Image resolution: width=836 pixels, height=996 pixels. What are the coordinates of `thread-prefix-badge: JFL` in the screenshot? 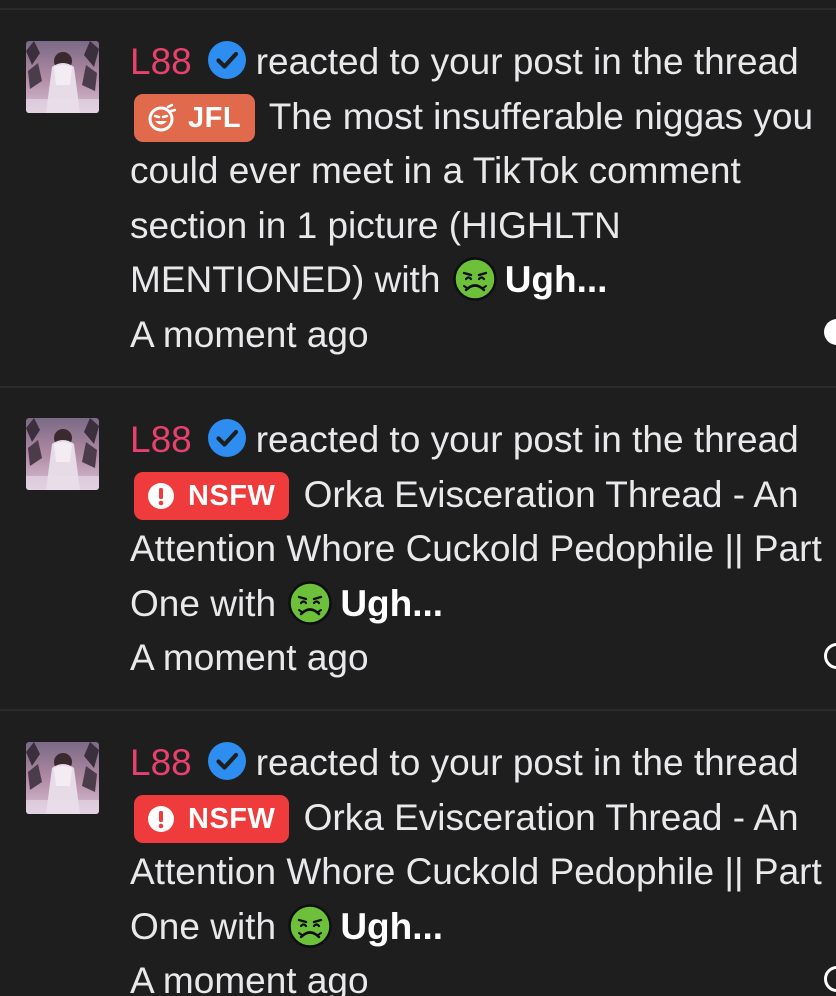 It's located at (195, 117).